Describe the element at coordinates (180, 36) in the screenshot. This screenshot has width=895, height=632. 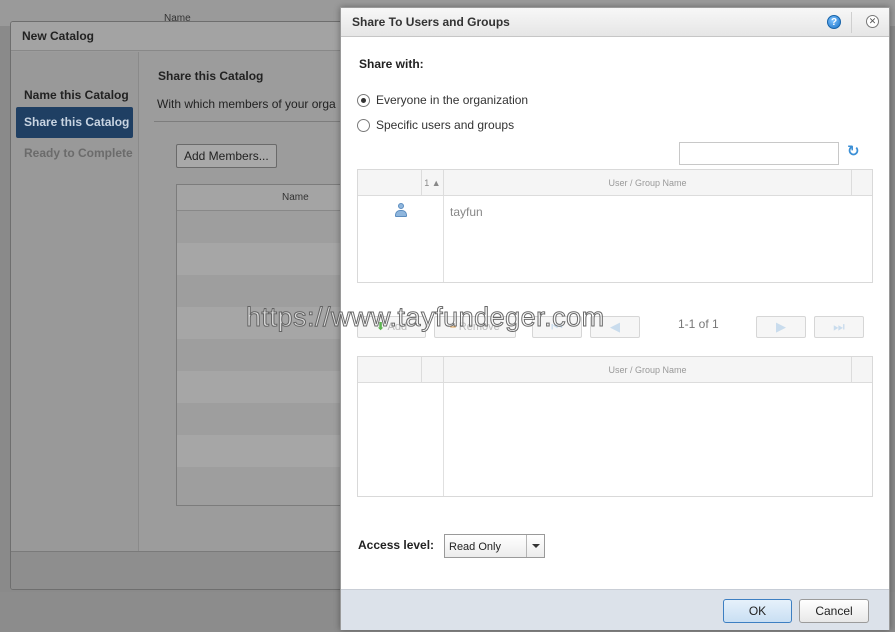
I see `wizard-title: New Catalog` at that location.